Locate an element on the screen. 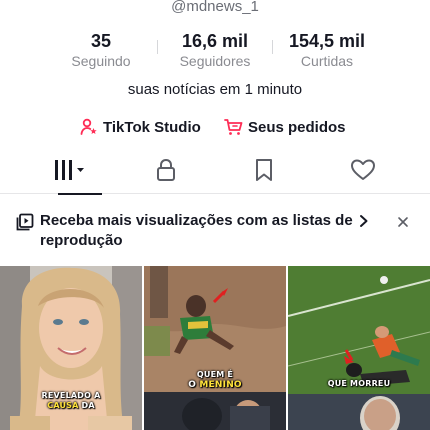  video-caption-line: QUE MORREU is located at coordinates (359, 383).